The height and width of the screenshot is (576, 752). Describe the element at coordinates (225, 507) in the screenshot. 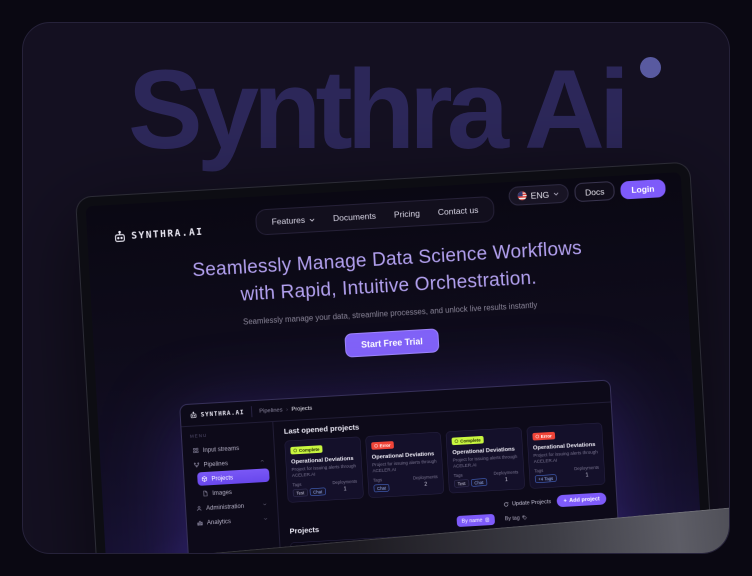

I see `sidebar-item-label: Administration` at that location.